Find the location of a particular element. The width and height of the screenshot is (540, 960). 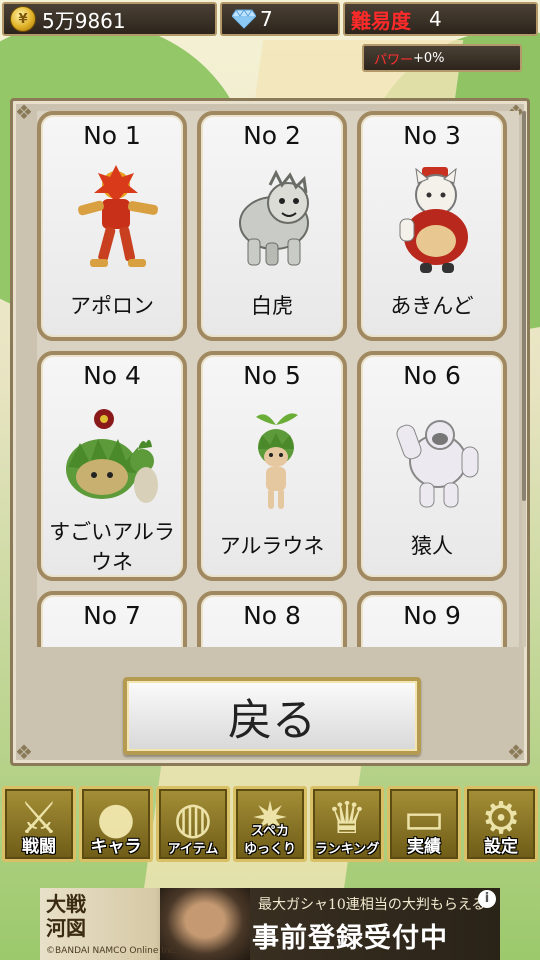

nav-label: 実績 is located at coordinates (424, 847).